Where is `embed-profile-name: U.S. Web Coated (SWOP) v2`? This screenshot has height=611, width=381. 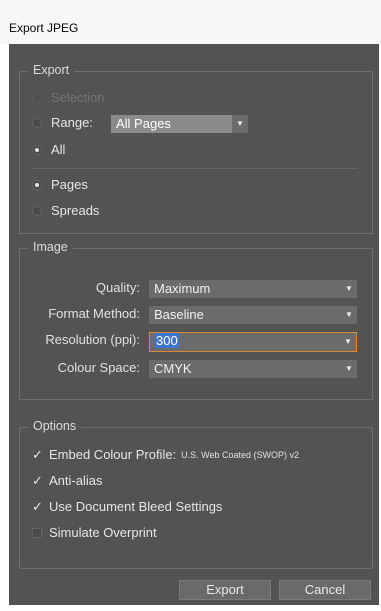 embed-profile-name: U.S. Web Coated (SWOP) v2 is located at coordinates (240, 454).